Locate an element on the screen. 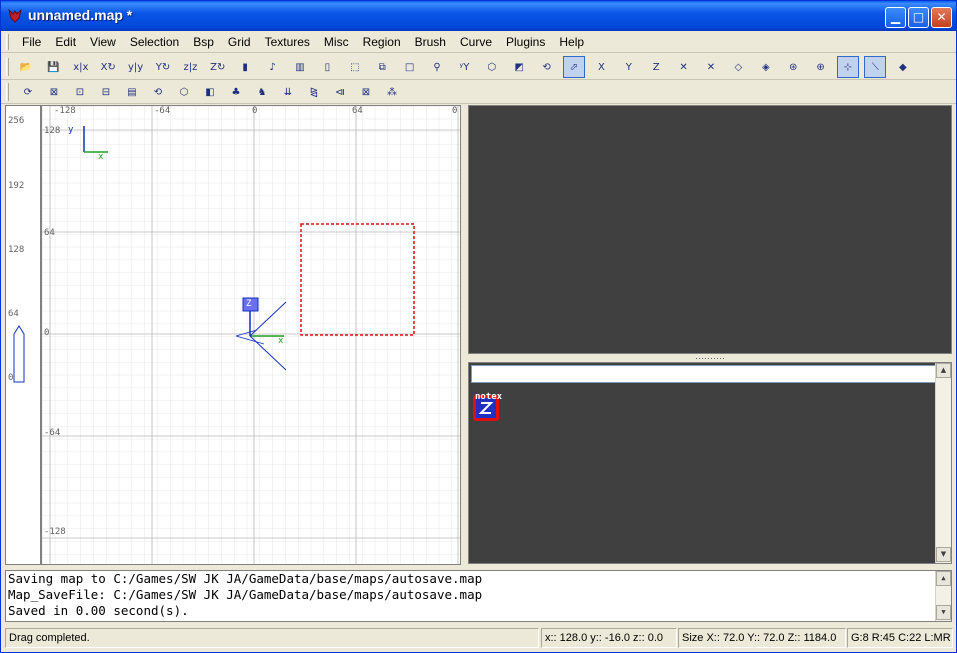  flip-horizontal-icon: ⧎ is located at coordinates (314, 92).